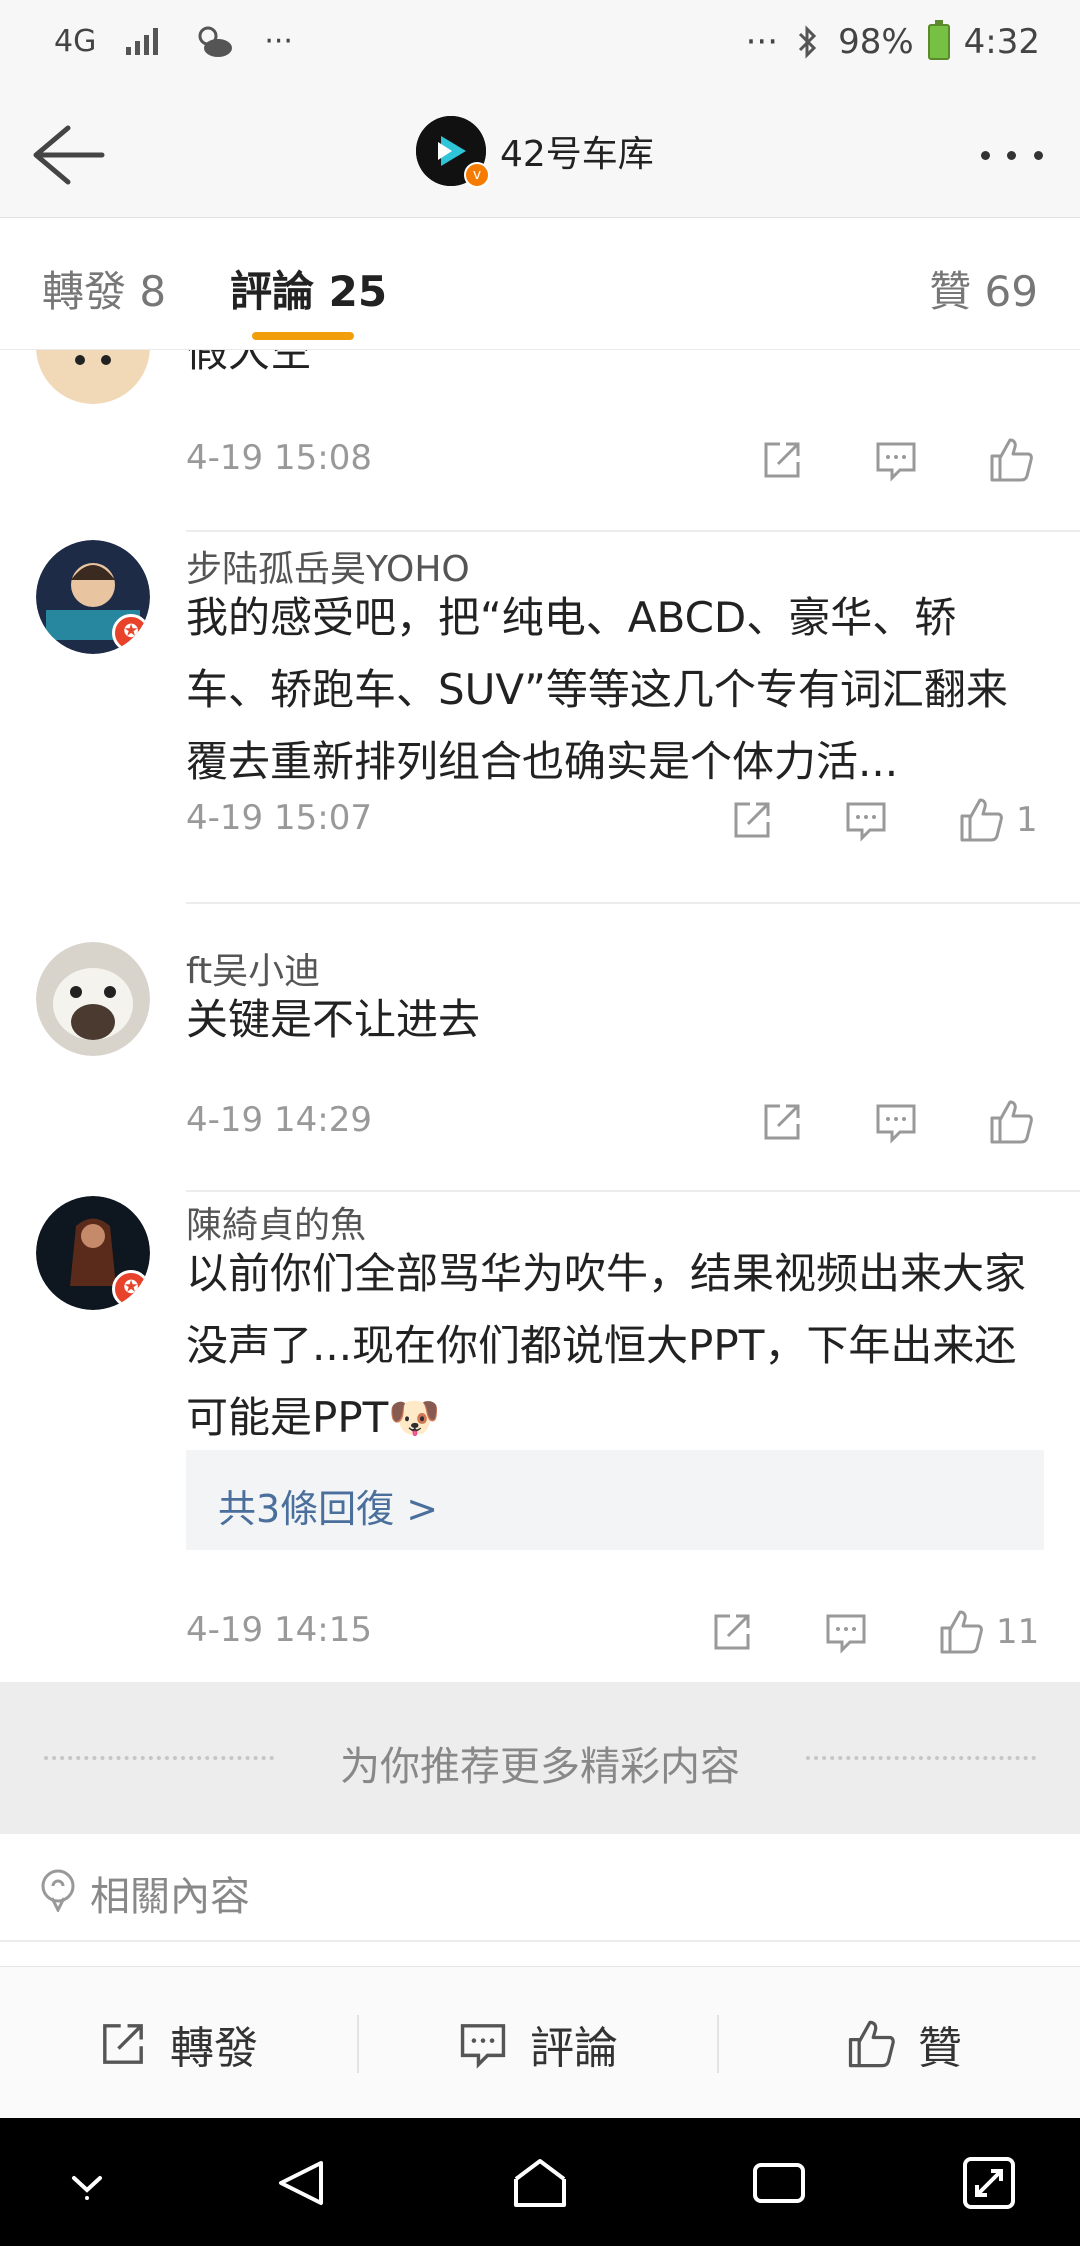 This screenshot has height=2246, width=1080. I want to click on tab-likes: 贊 69, so click(983, 288).